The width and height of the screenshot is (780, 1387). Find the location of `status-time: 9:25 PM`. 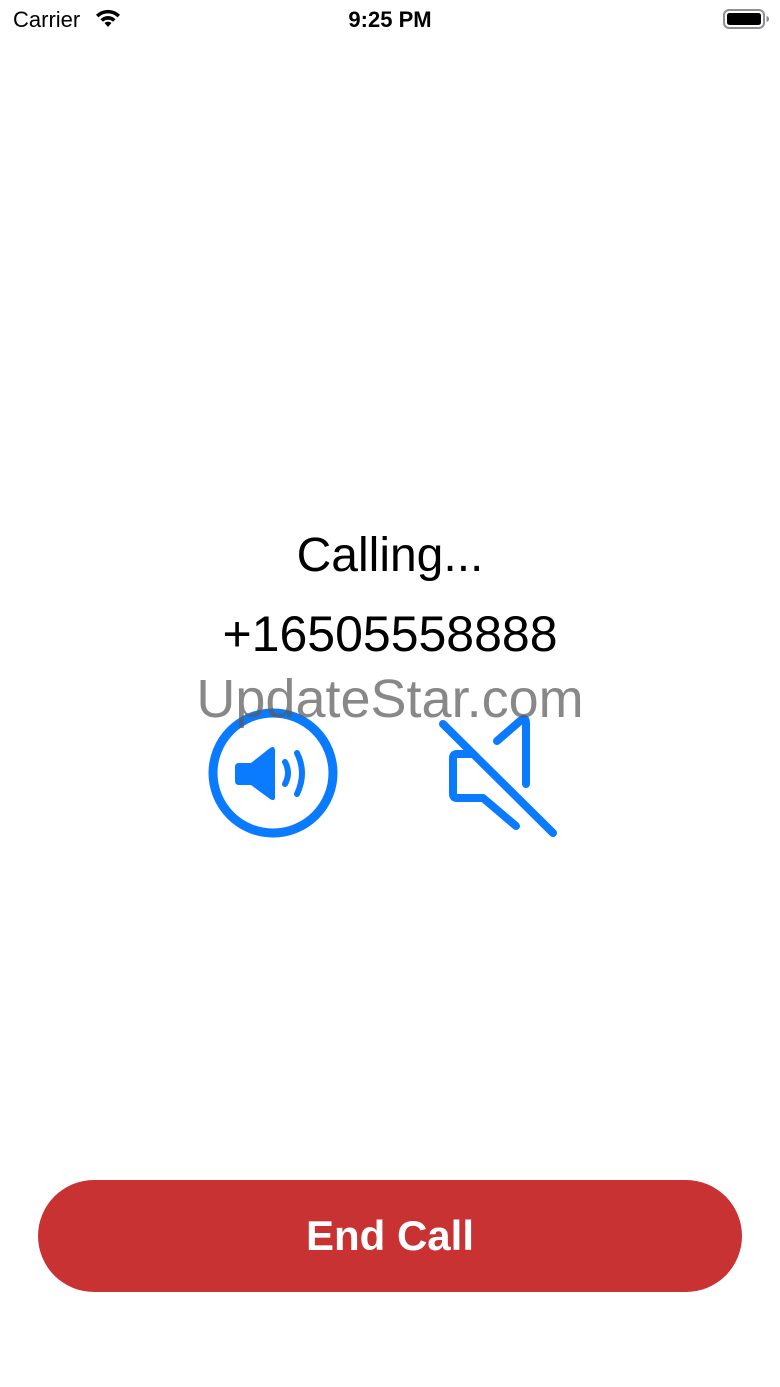

status-time: 9:25 PM is located at coordinates (390, 19).